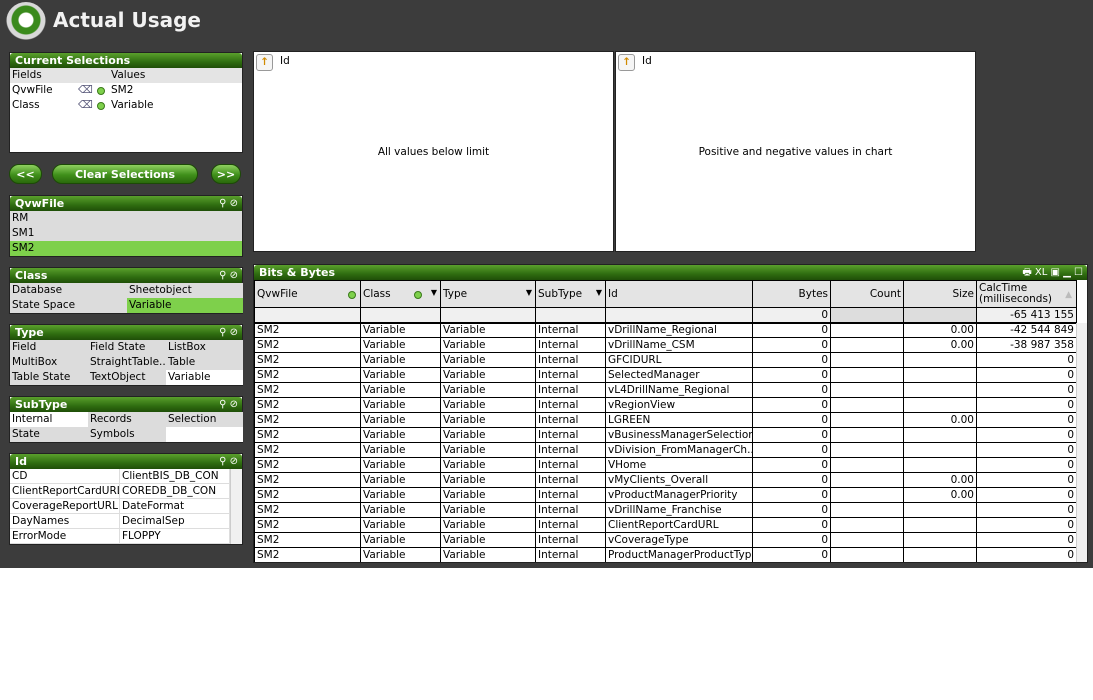 The image size is (1093, 700). Describe the element at coordinates (679, 294) in the screenshot. I see `column-header: Id` at that location.